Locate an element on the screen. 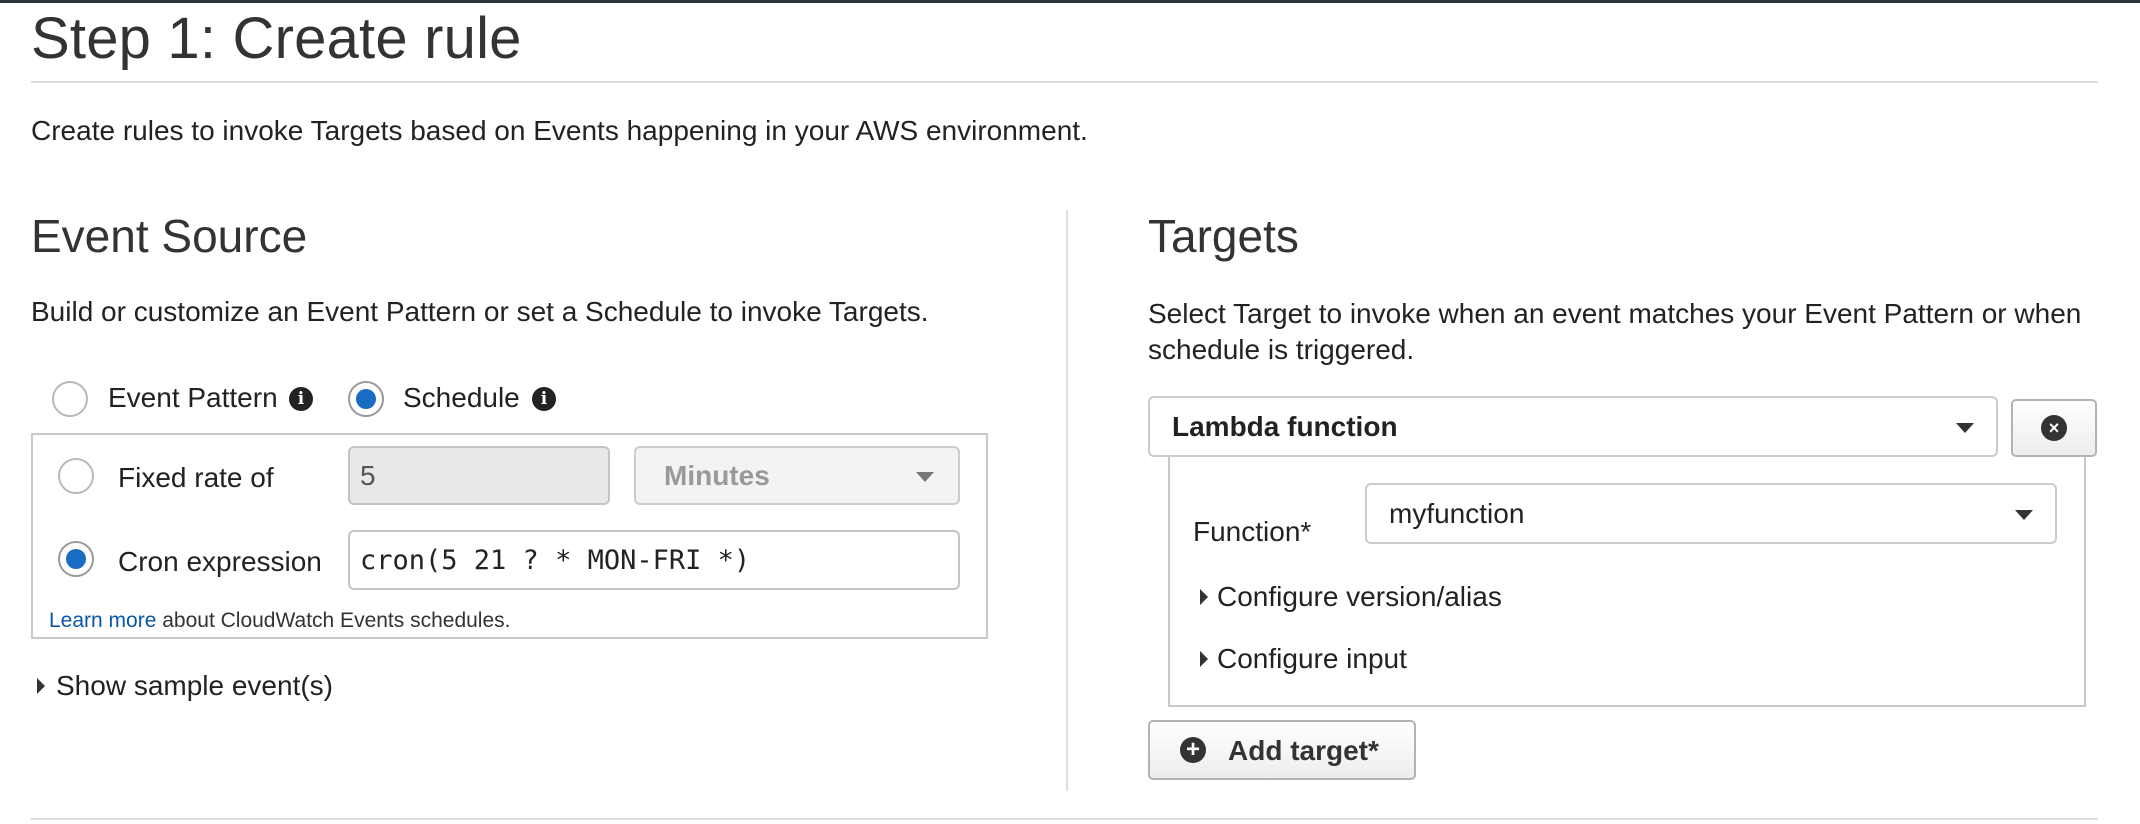  fixed-rate-value: 5 is located at coordinates (368, 475).